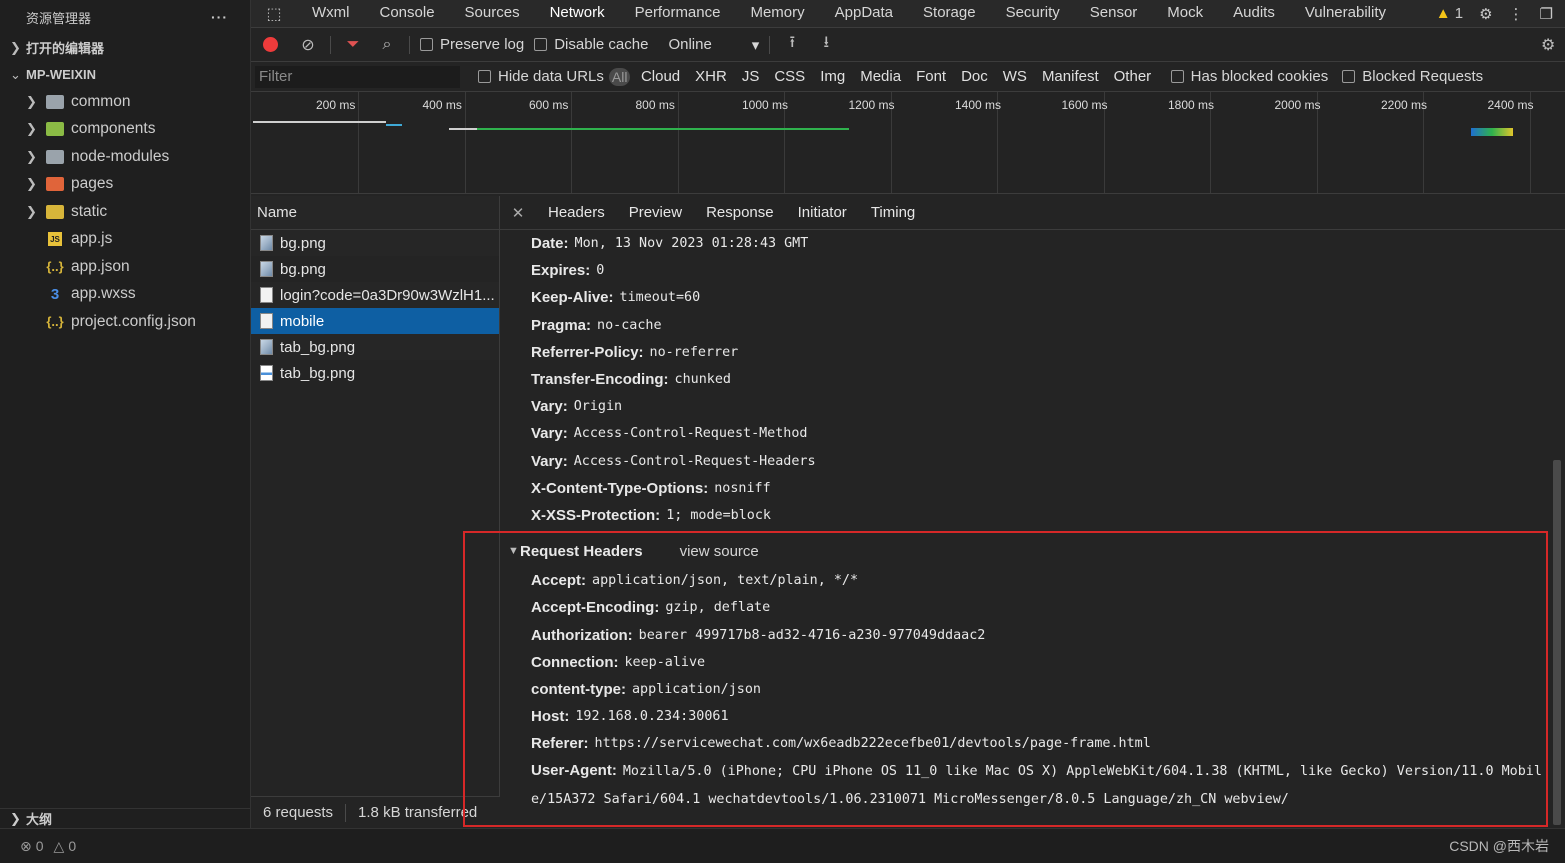 The image size is (1565, 863). What do you see at coordinates (472, 44) in the screenshot?
I see `preserve-log-checkbox: Preserve log` at bounding box center [472, 44].